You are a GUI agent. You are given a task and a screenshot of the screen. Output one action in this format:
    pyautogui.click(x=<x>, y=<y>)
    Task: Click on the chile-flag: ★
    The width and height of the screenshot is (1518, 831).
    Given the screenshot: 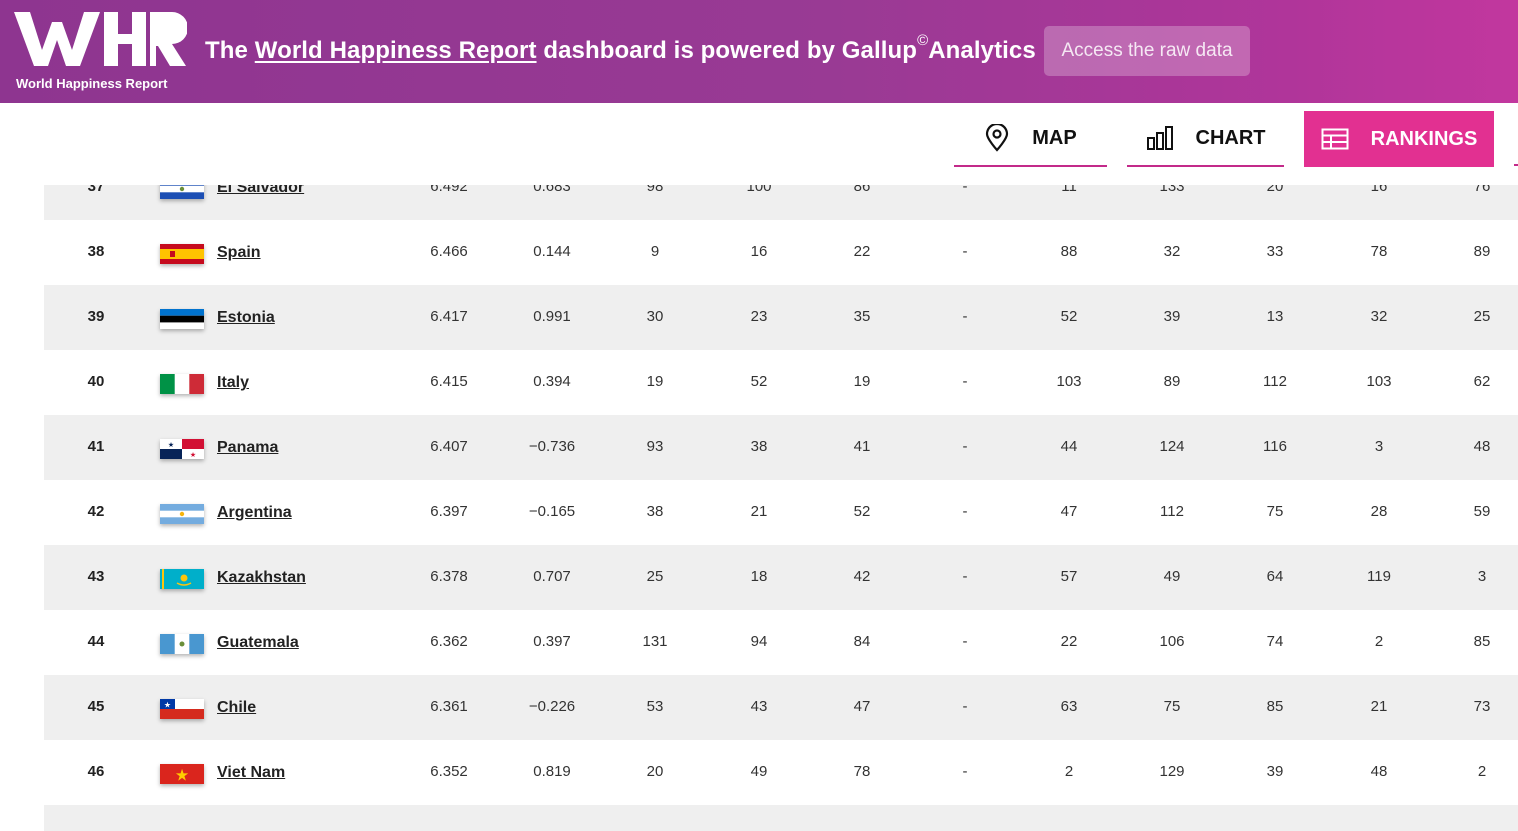 What is the action you would take?
    pyautogui.click(x=182, y=709)
    